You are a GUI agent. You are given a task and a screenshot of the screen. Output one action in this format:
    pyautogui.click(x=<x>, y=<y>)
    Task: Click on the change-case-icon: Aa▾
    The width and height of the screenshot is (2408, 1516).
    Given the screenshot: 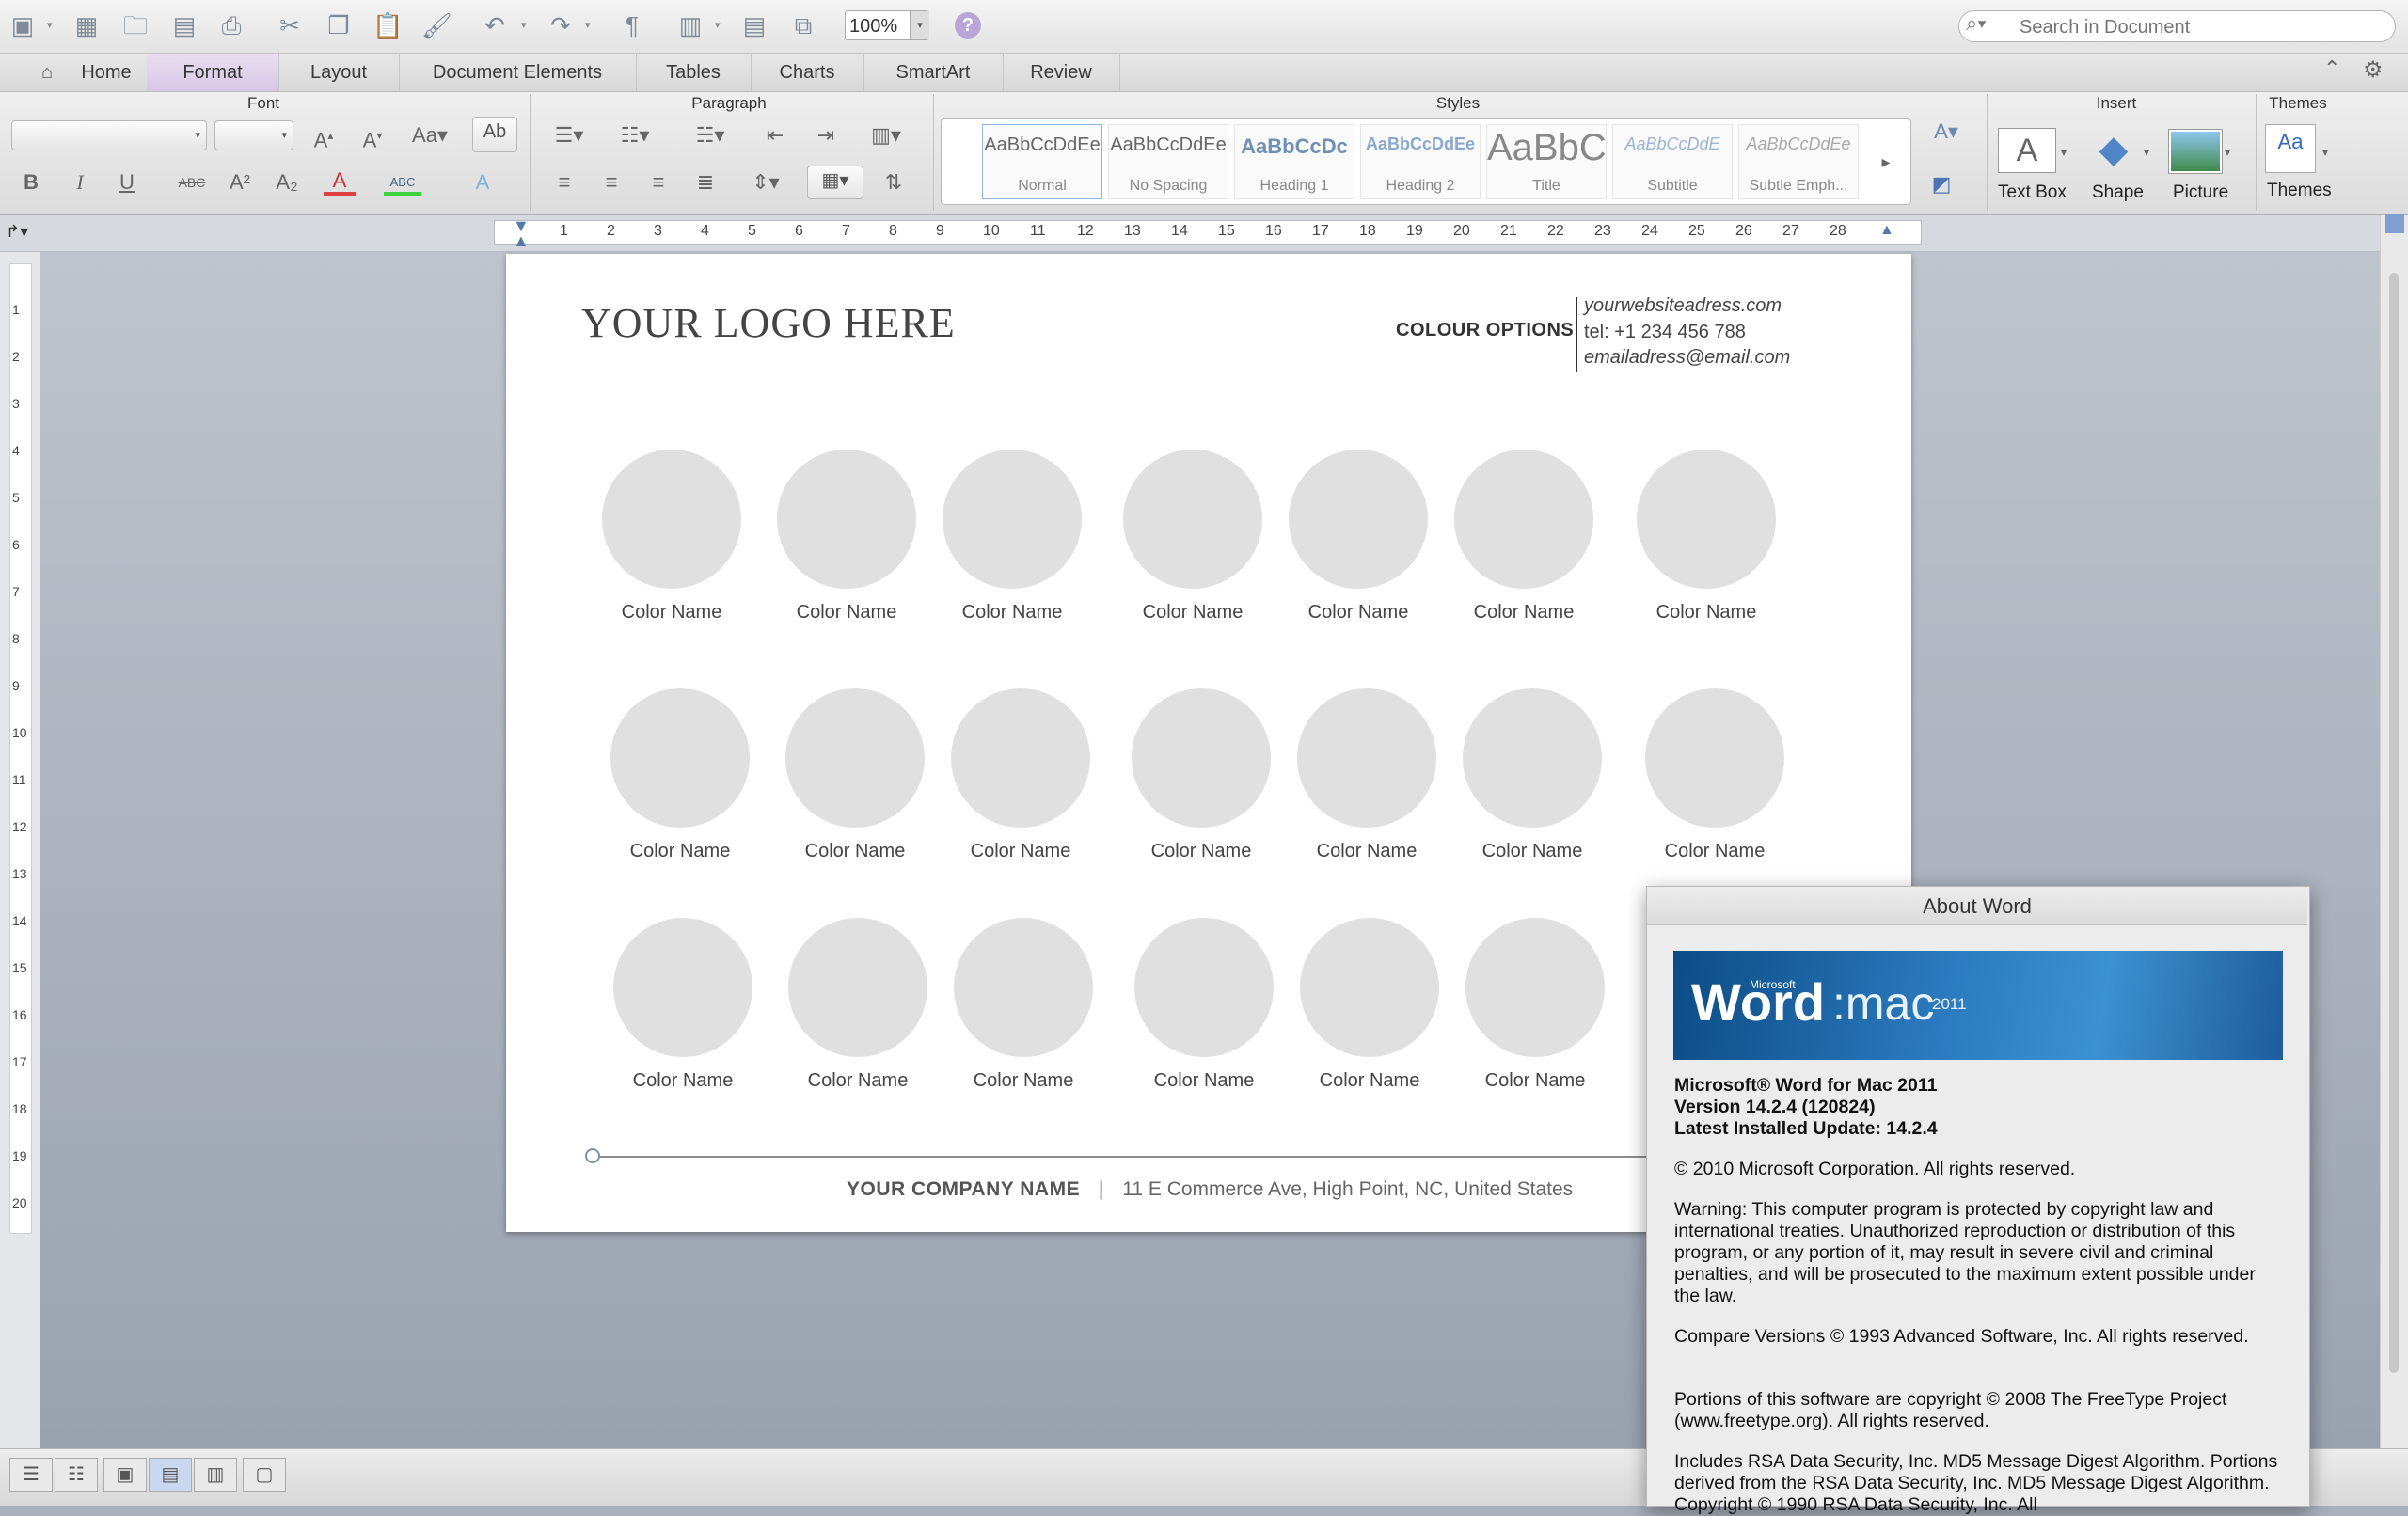 What is the action you would take?
    pyautogui.click(x=430, y=135)
    